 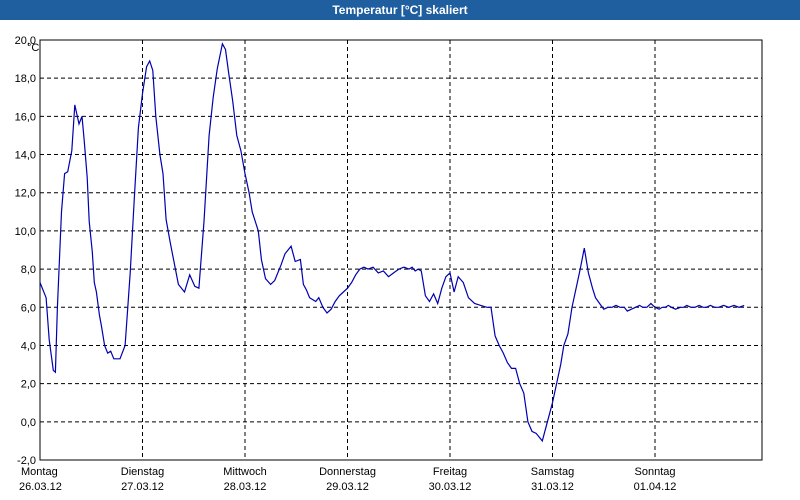 I want to click on x-tick-day: Donnerstag, so click(x=347, y=472).